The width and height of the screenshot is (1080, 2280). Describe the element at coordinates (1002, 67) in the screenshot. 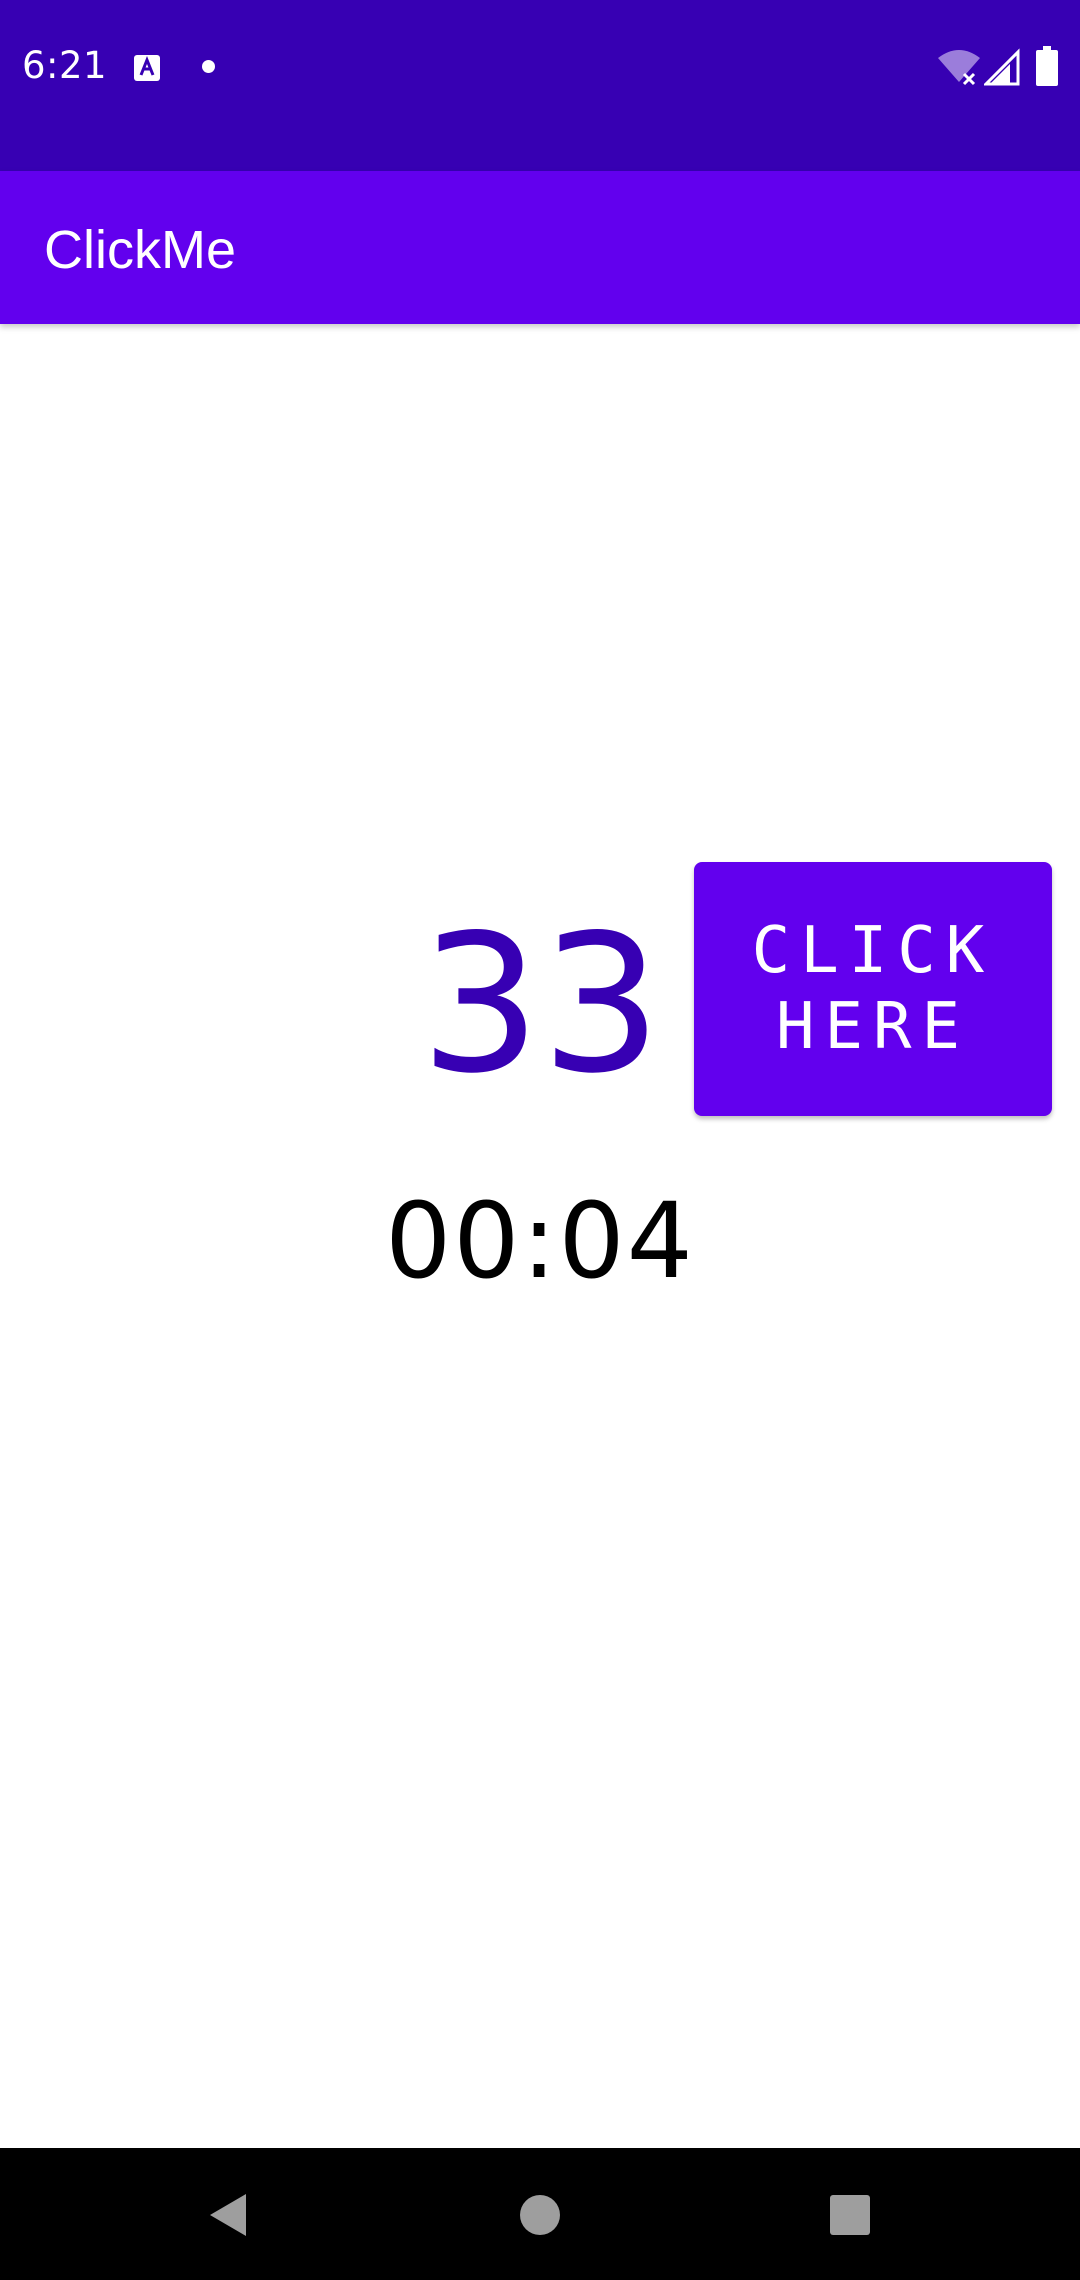

I see `cell-signal-icon` at that location.